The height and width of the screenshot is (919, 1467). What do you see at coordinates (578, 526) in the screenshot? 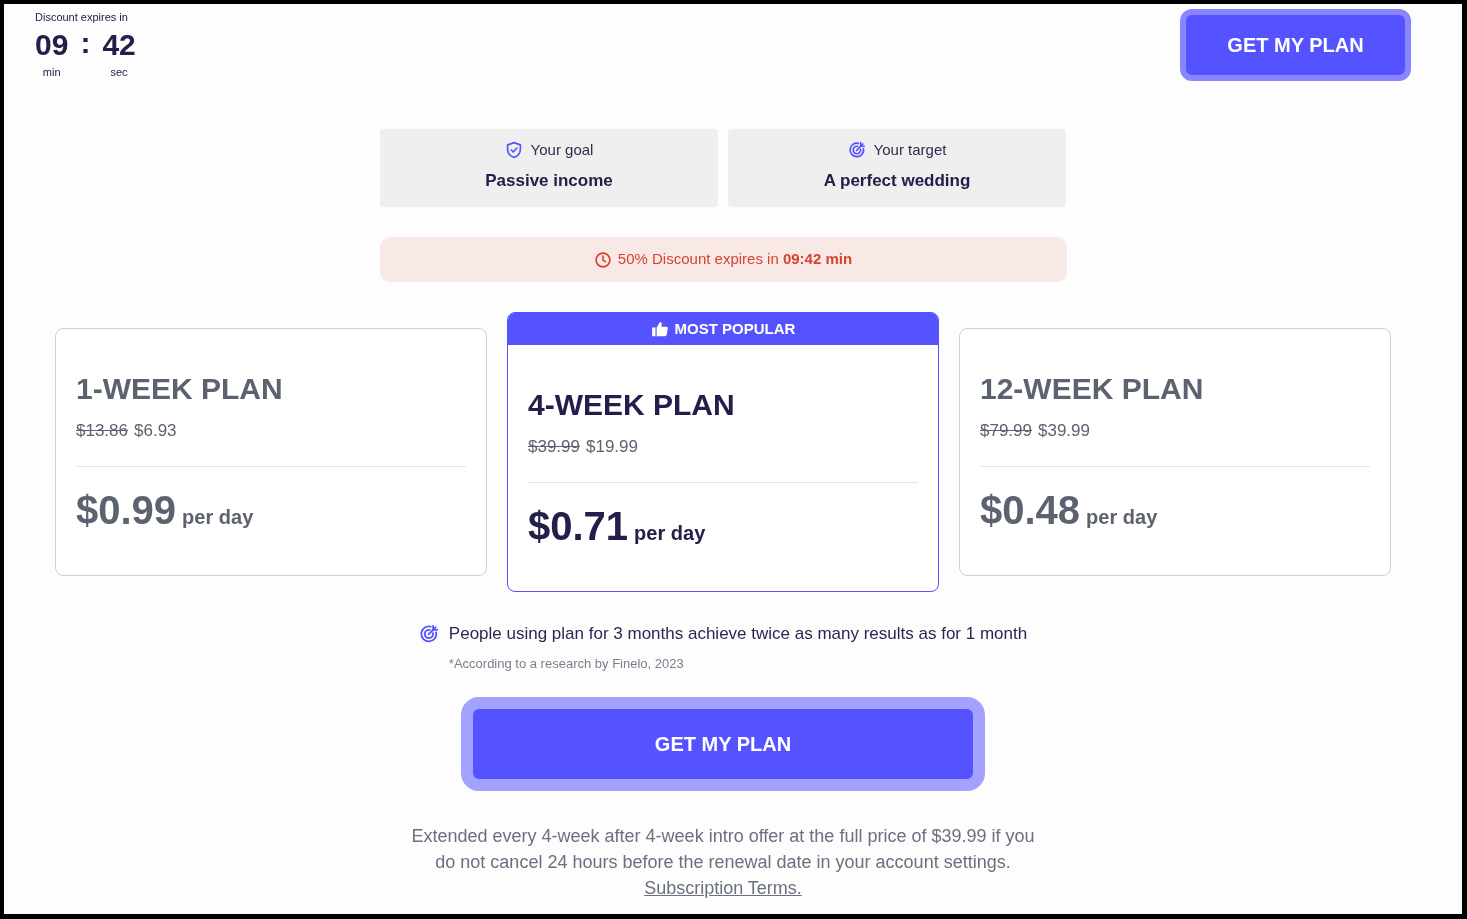
I see `daily-price: $0.71` at bounding box center [578, 526].